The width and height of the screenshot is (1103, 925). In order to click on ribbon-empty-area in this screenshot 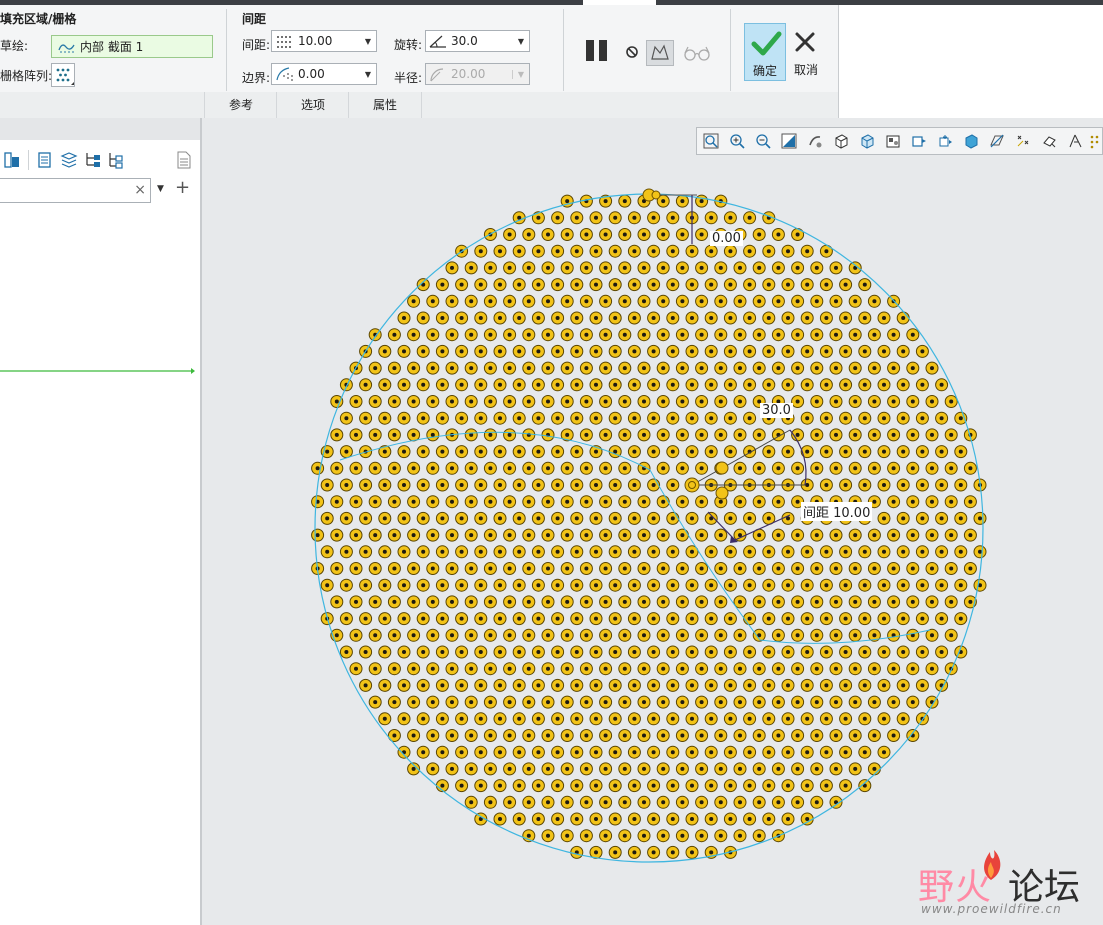, I will do `click(971, 61)`.